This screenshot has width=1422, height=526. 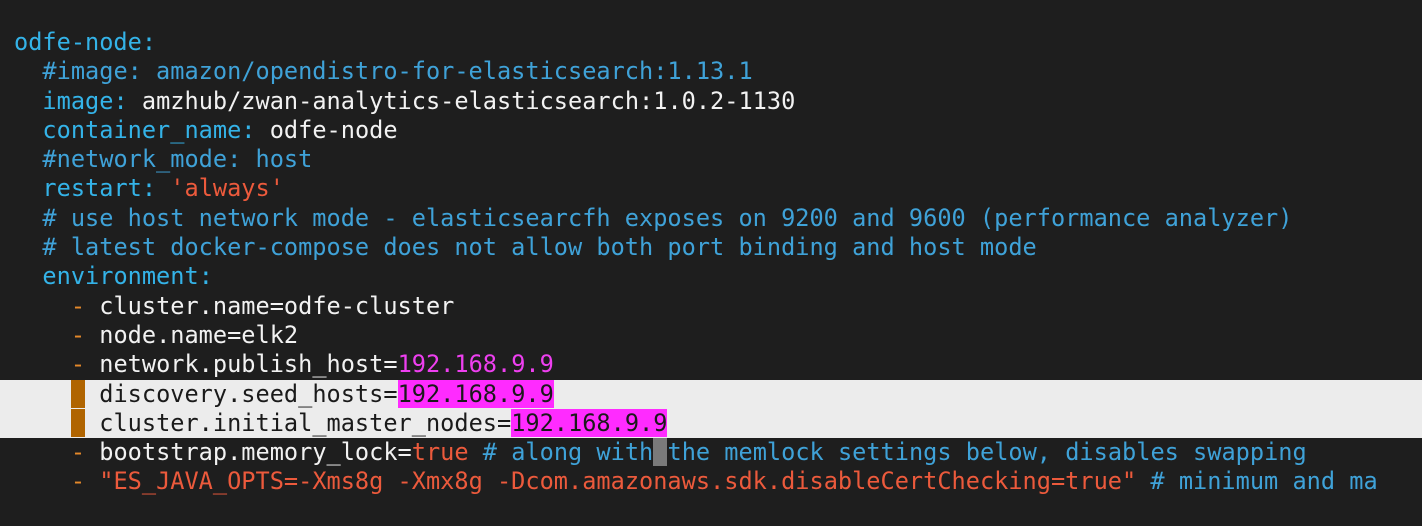 I want to click on yaml-string: 'always', so click(x=220, y=188).